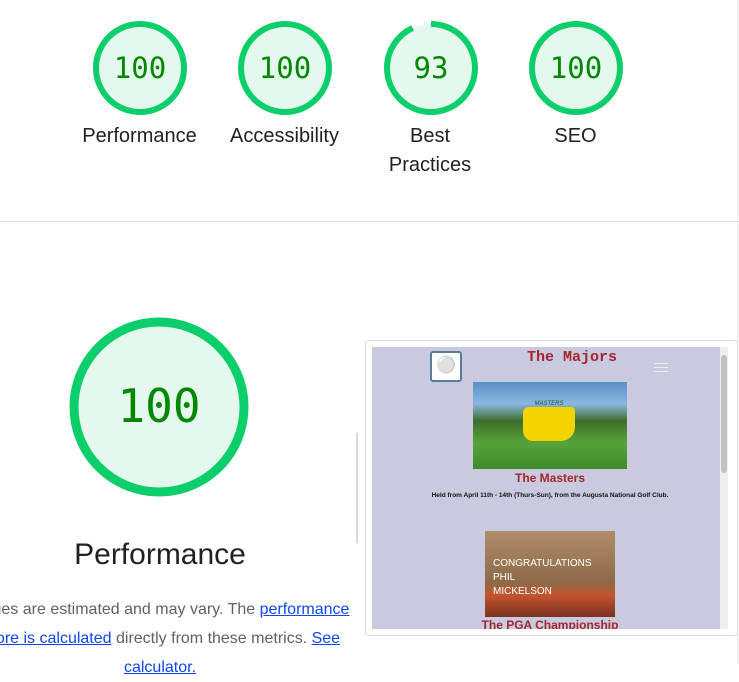  I want to click on masters-image: MASTERS, so click(550, 425).